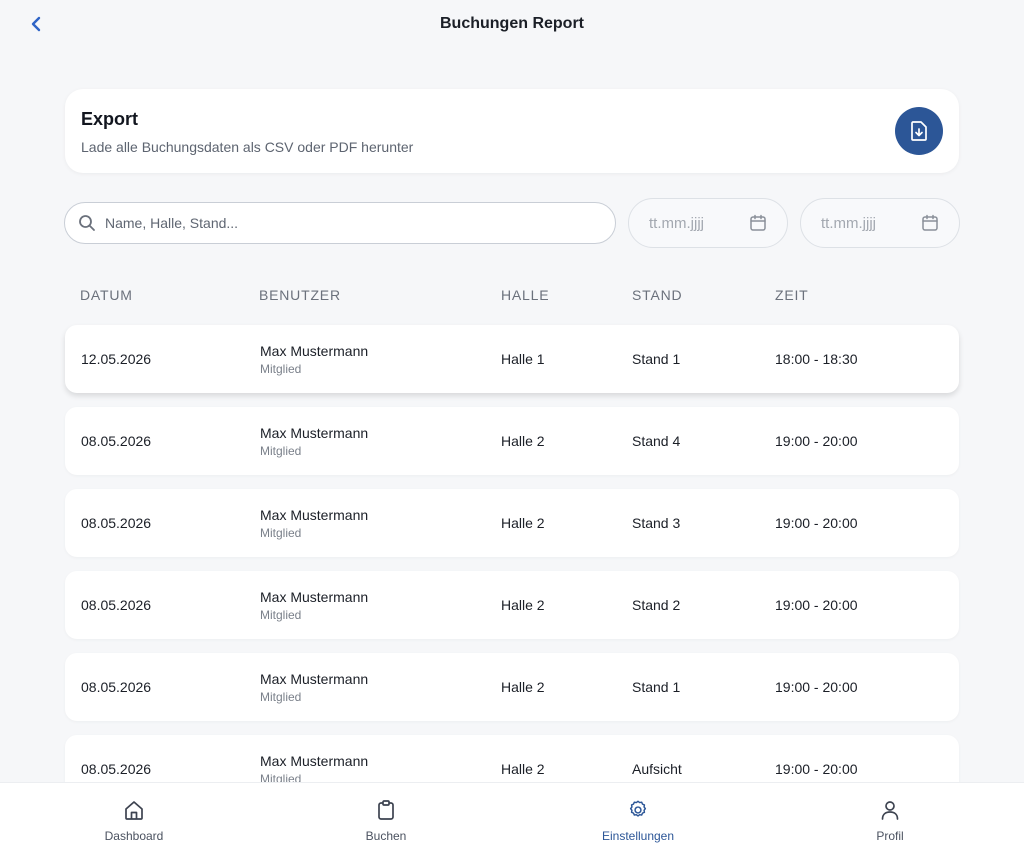 The image size is (1024, 858). I want to click on bottom-navigation: Dashboard Buchen Einstellungen Profil, so click(512, 820).